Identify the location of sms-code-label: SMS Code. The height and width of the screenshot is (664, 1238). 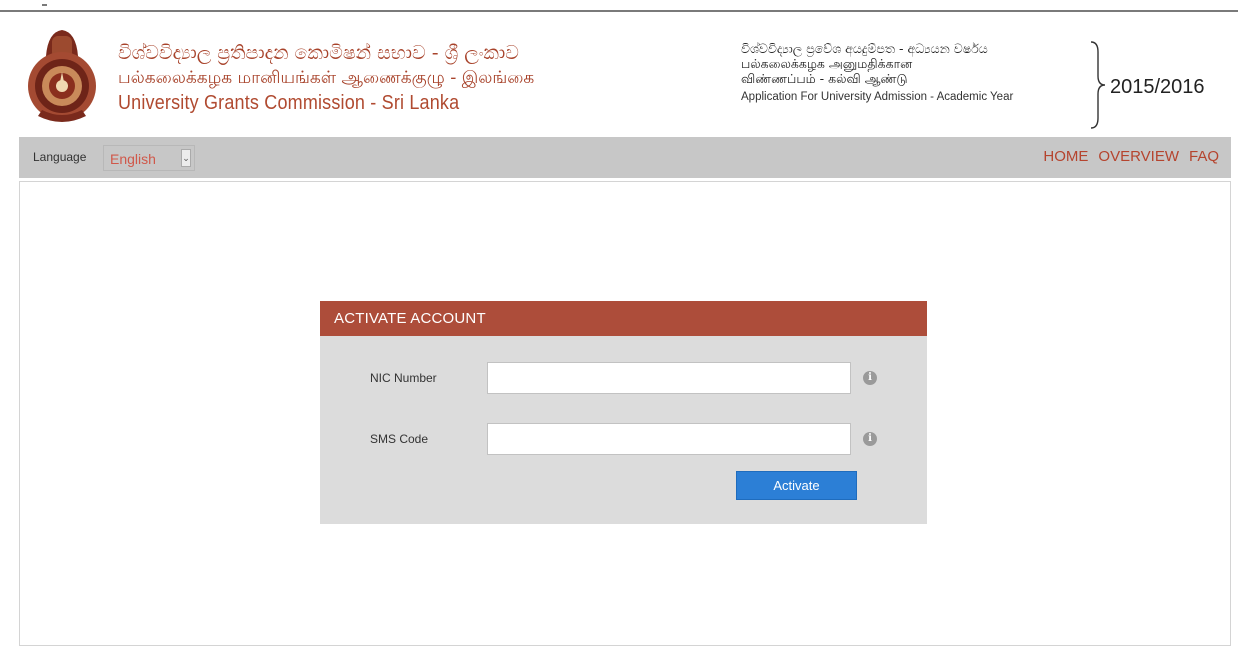
(399, 439).